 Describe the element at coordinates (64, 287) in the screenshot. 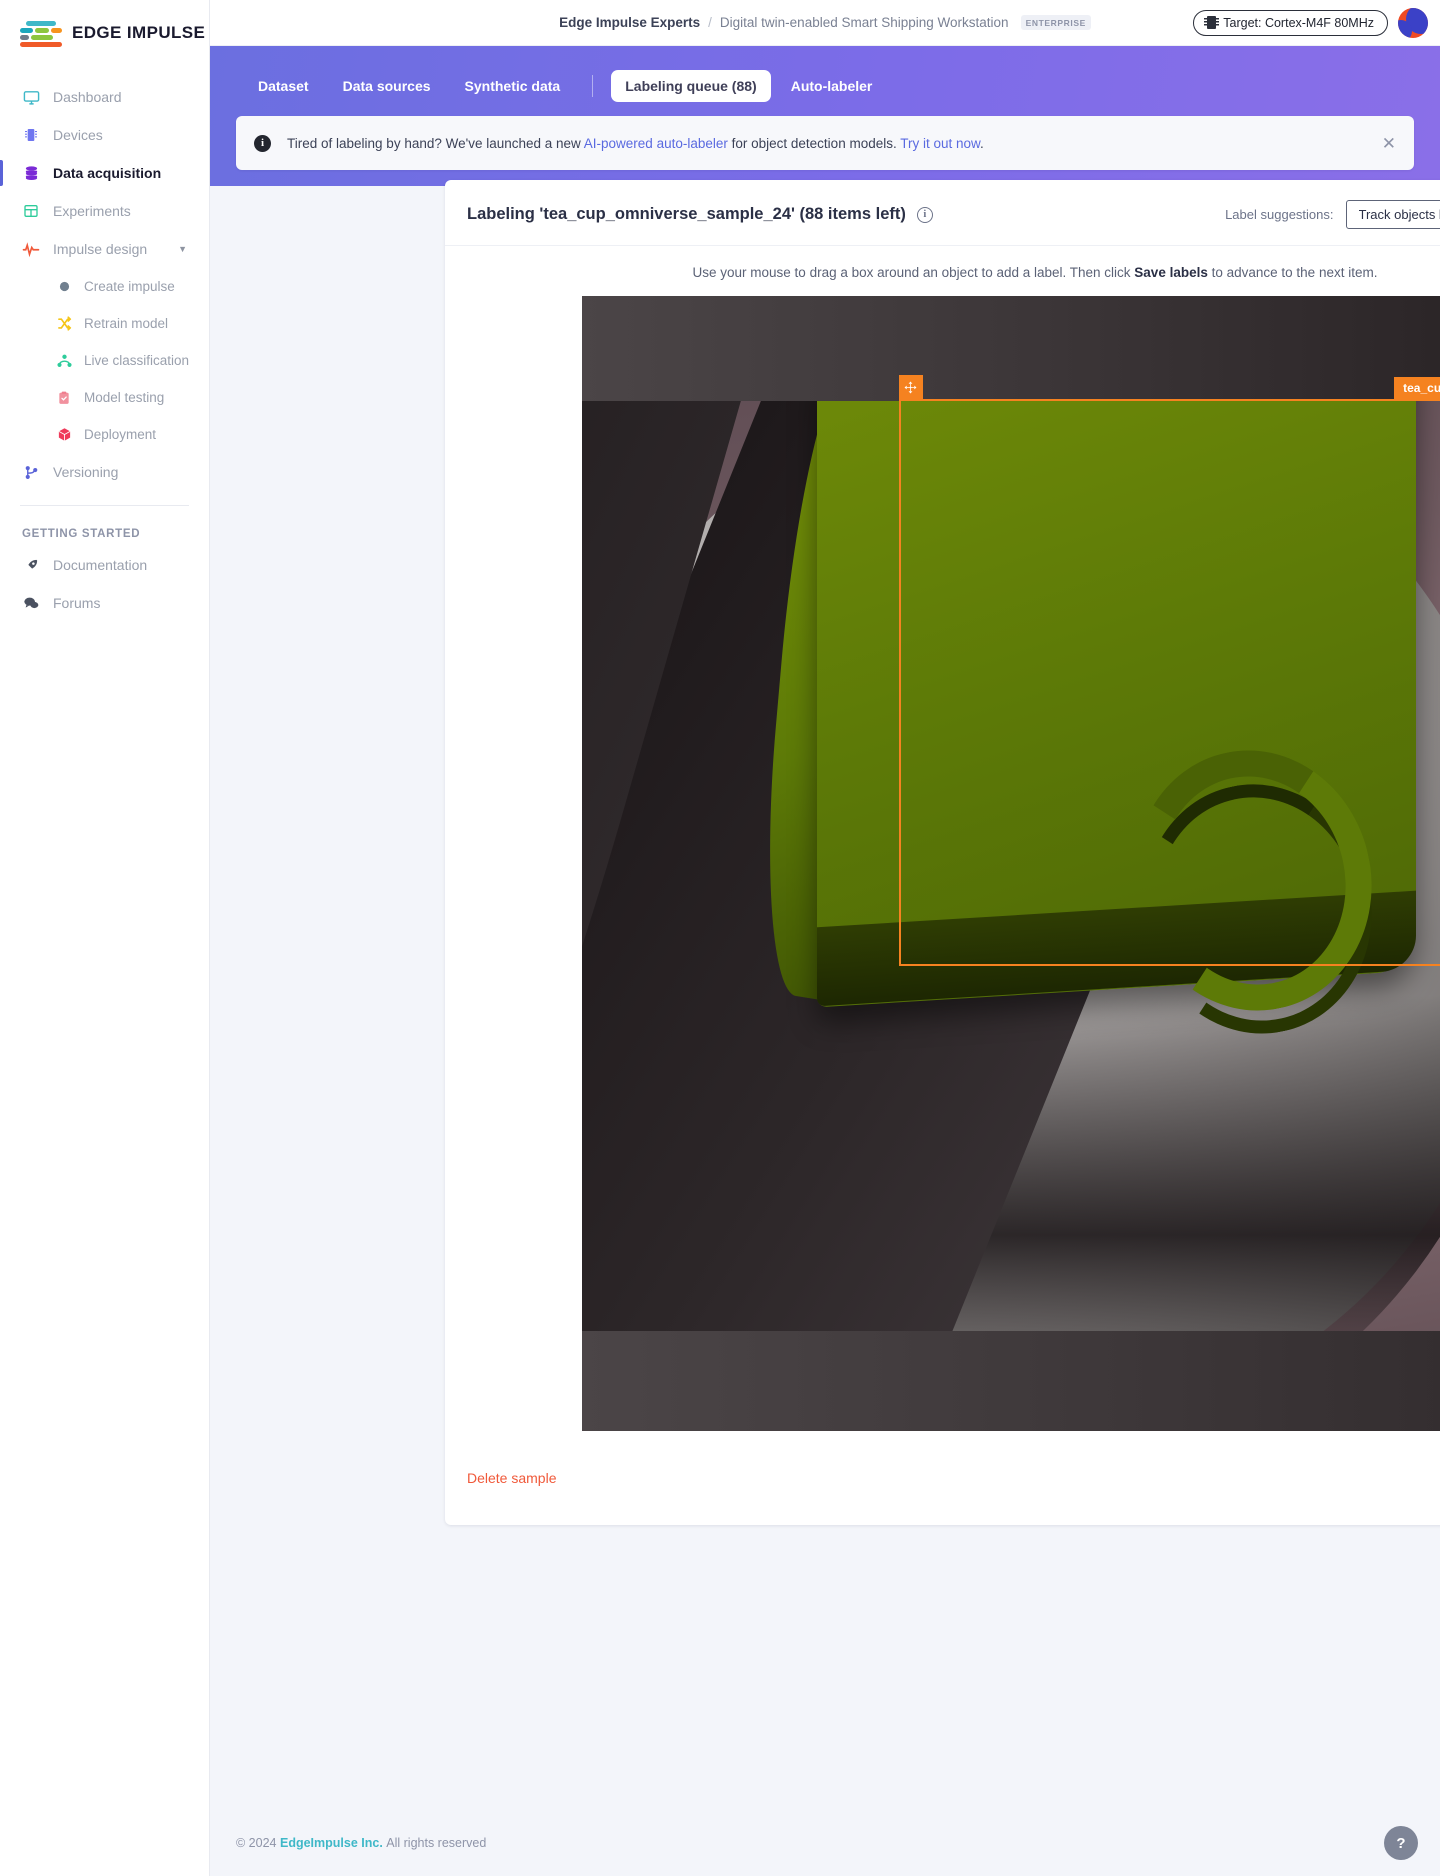

I see `dot-icon` at that location.